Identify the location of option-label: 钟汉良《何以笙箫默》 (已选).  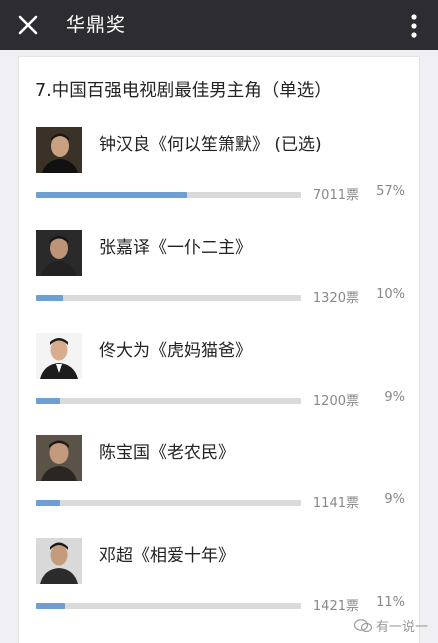
(210, 145).